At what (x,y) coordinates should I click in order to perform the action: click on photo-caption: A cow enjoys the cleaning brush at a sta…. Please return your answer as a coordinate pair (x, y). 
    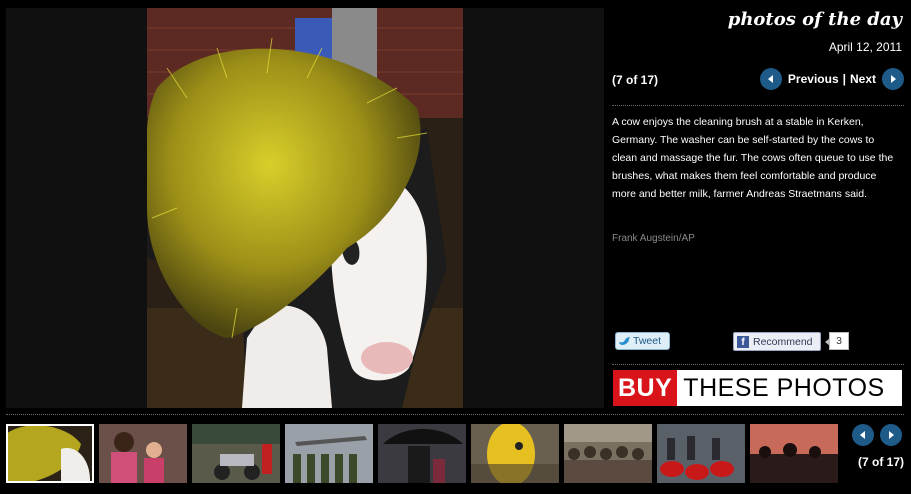
    Looking at the image, I should click on (753, 158).